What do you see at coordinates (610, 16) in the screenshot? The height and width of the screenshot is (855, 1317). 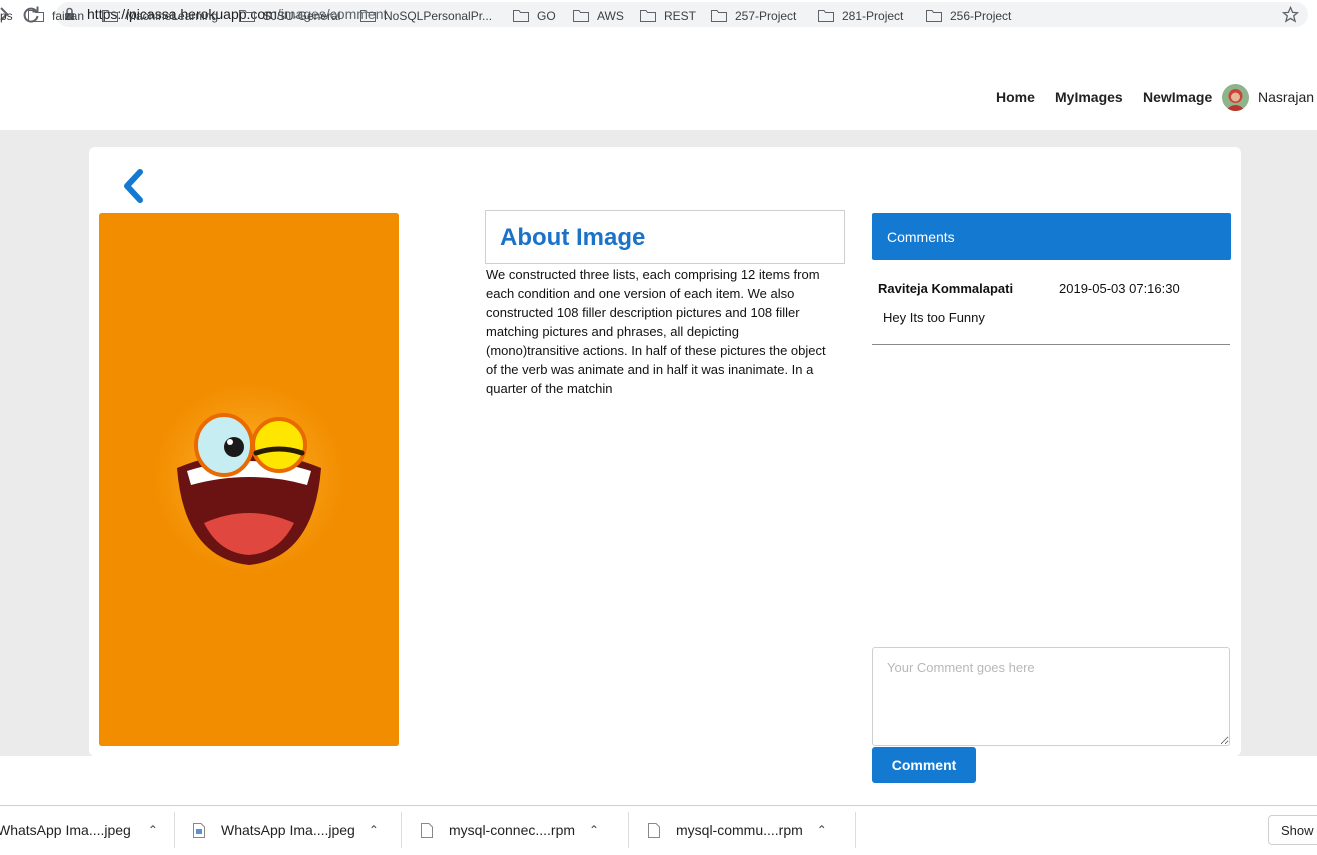 I see `bookmark-label: AWS` at bounding box center [610, 16].